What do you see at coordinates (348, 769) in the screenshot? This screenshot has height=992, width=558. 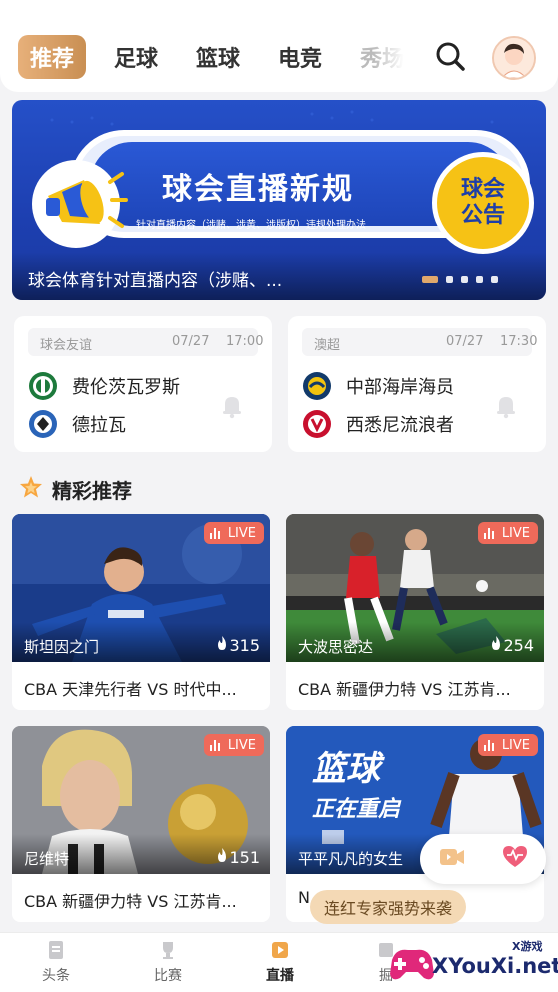 I see `svg-text: 篮球` at bounding box center [348, 769].